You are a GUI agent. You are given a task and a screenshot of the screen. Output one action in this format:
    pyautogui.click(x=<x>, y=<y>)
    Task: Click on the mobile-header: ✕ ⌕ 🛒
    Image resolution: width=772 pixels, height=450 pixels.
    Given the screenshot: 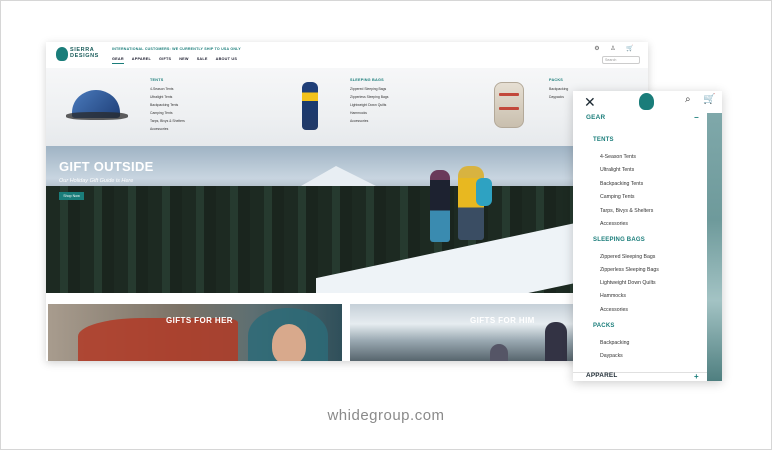 What is the action you would take?
    pyautogui.click(x=647, y=102)
    